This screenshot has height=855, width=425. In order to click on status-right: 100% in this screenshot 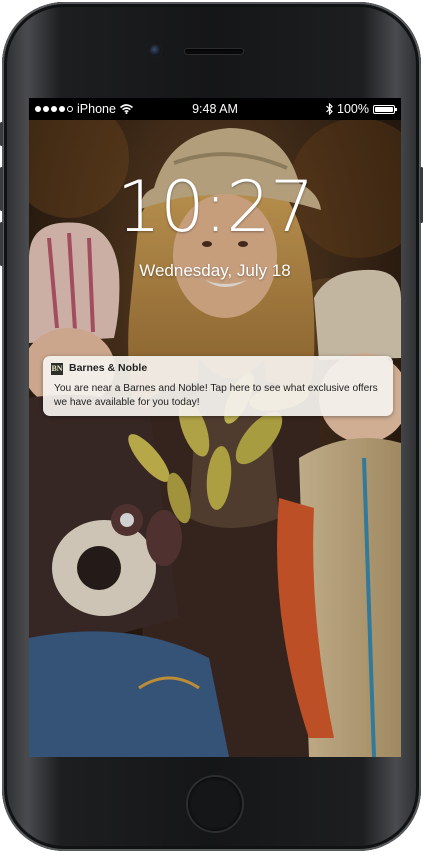, I will do `click(361, 109)`.